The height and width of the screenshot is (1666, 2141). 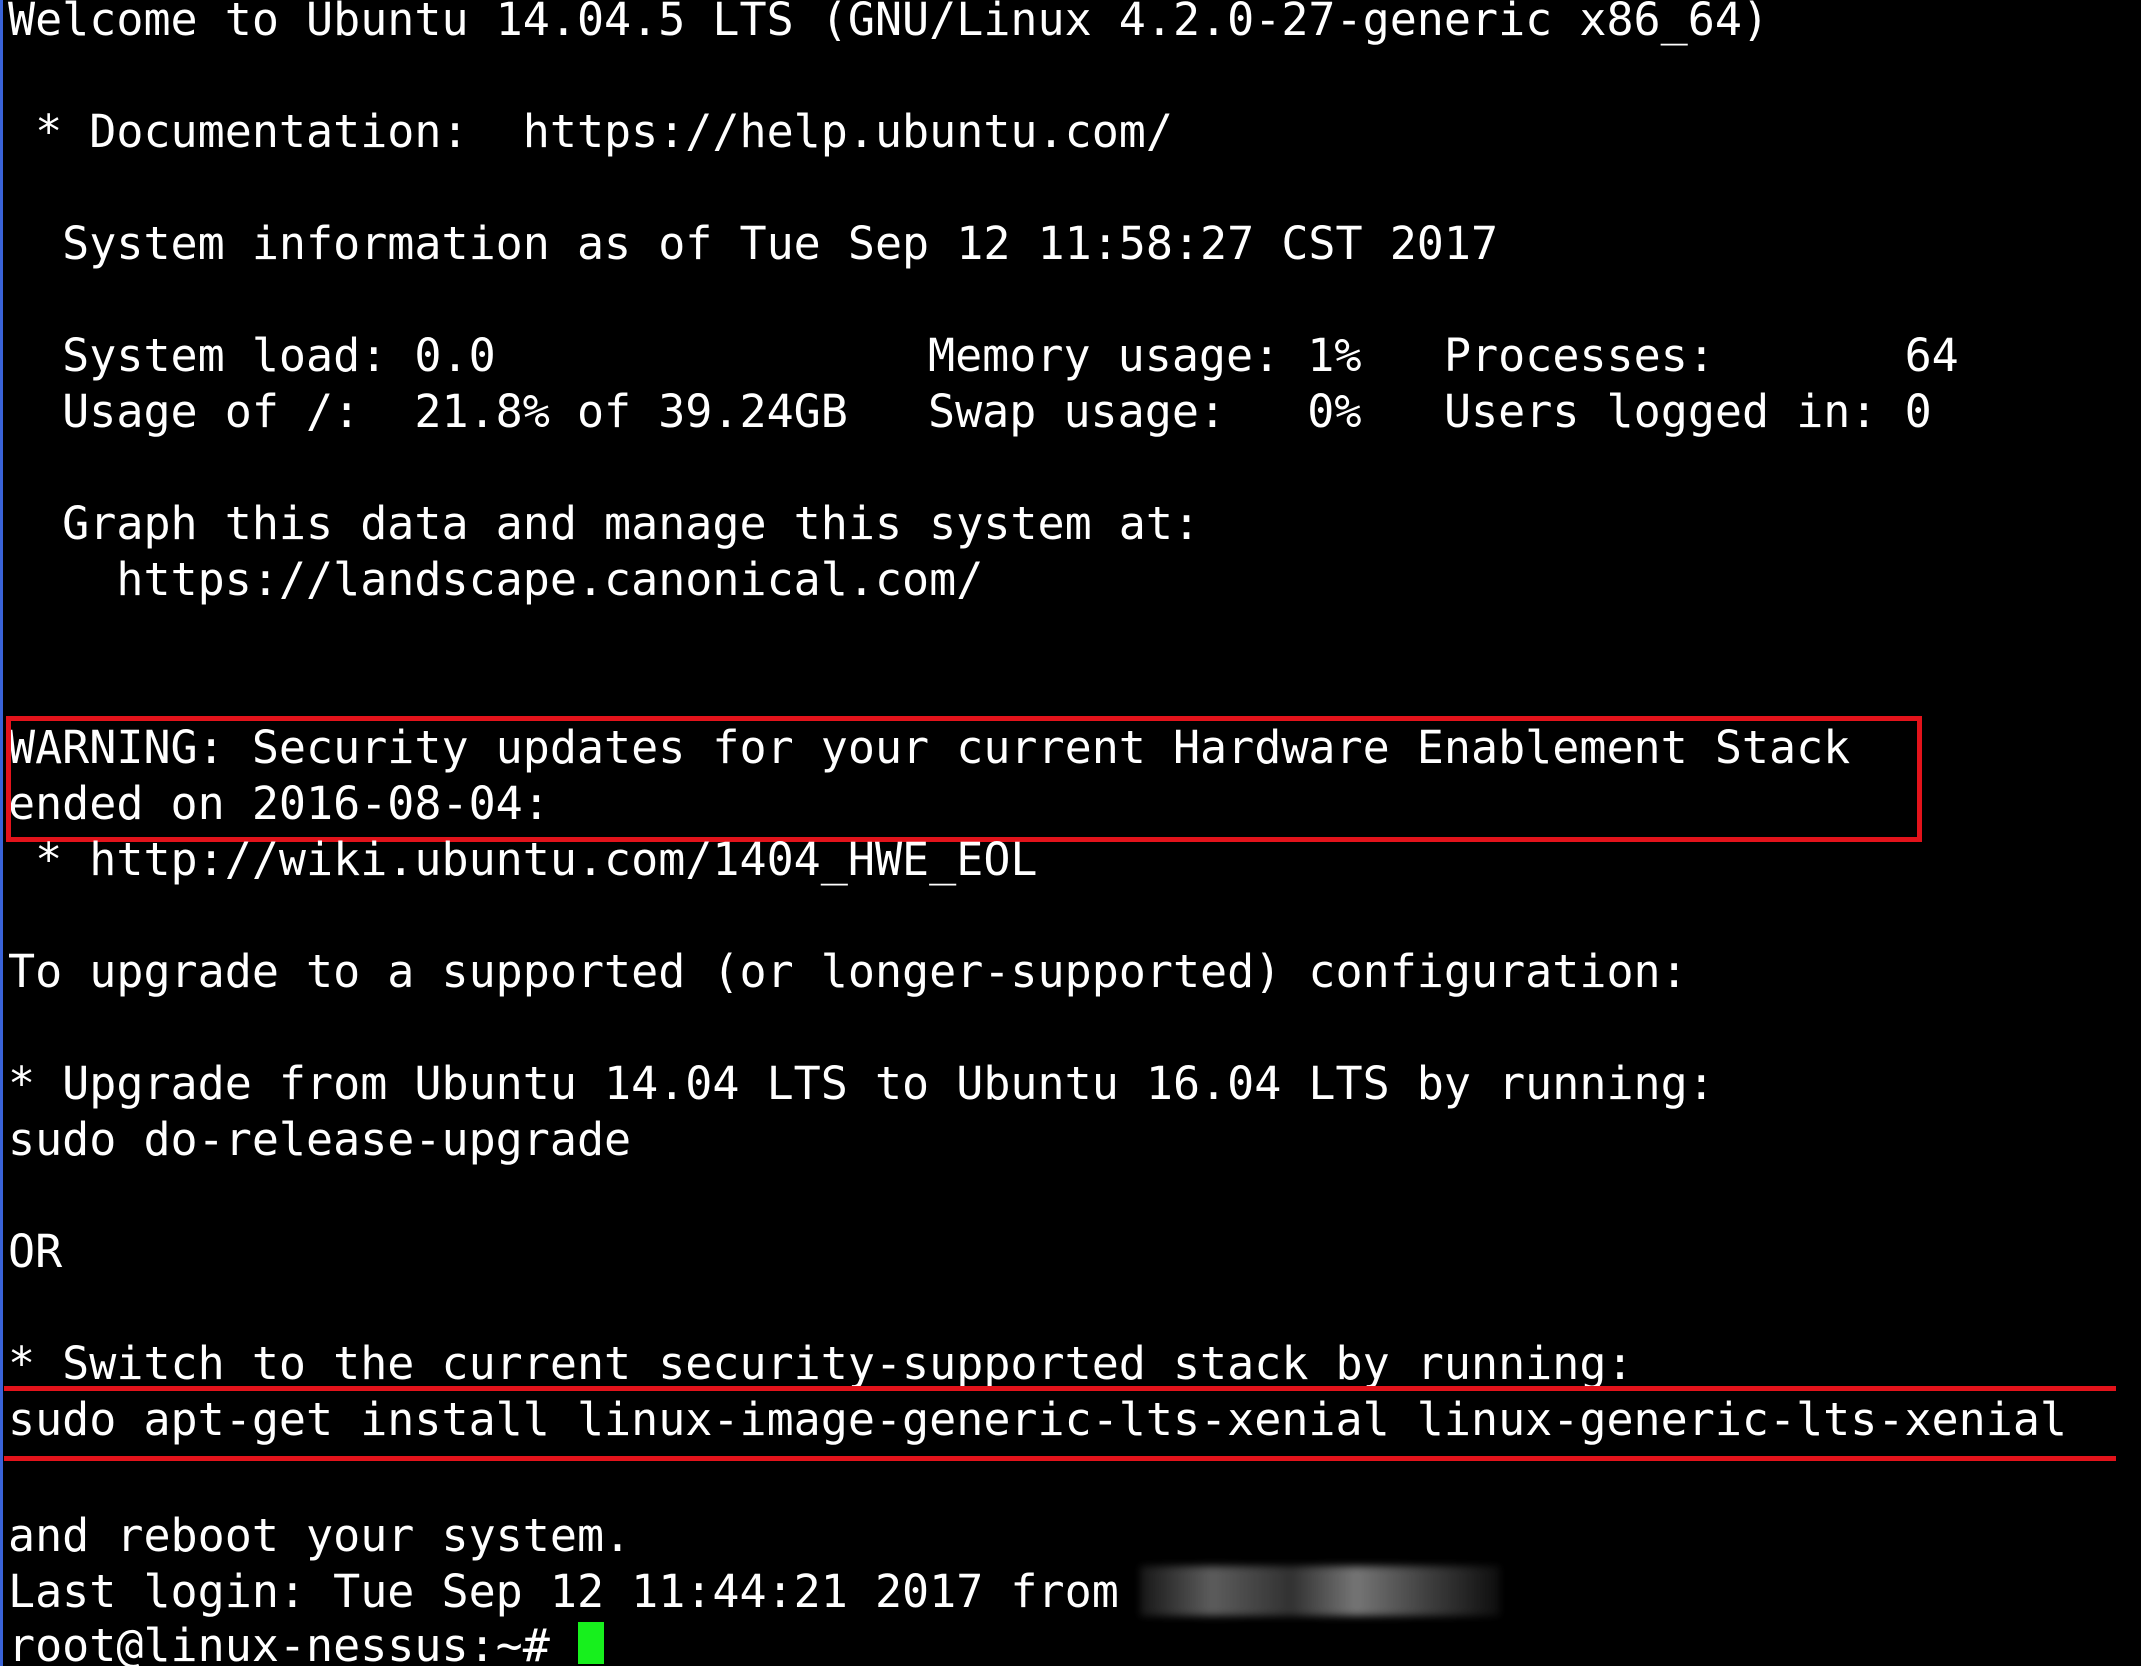 I want to click on redacted-ip-address, so click(x=1320, y=1591).